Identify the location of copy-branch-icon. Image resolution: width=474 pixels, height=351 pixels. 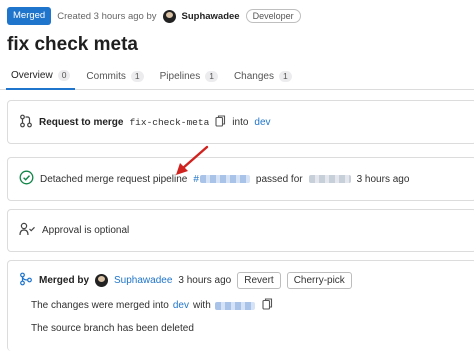
(220, 122).